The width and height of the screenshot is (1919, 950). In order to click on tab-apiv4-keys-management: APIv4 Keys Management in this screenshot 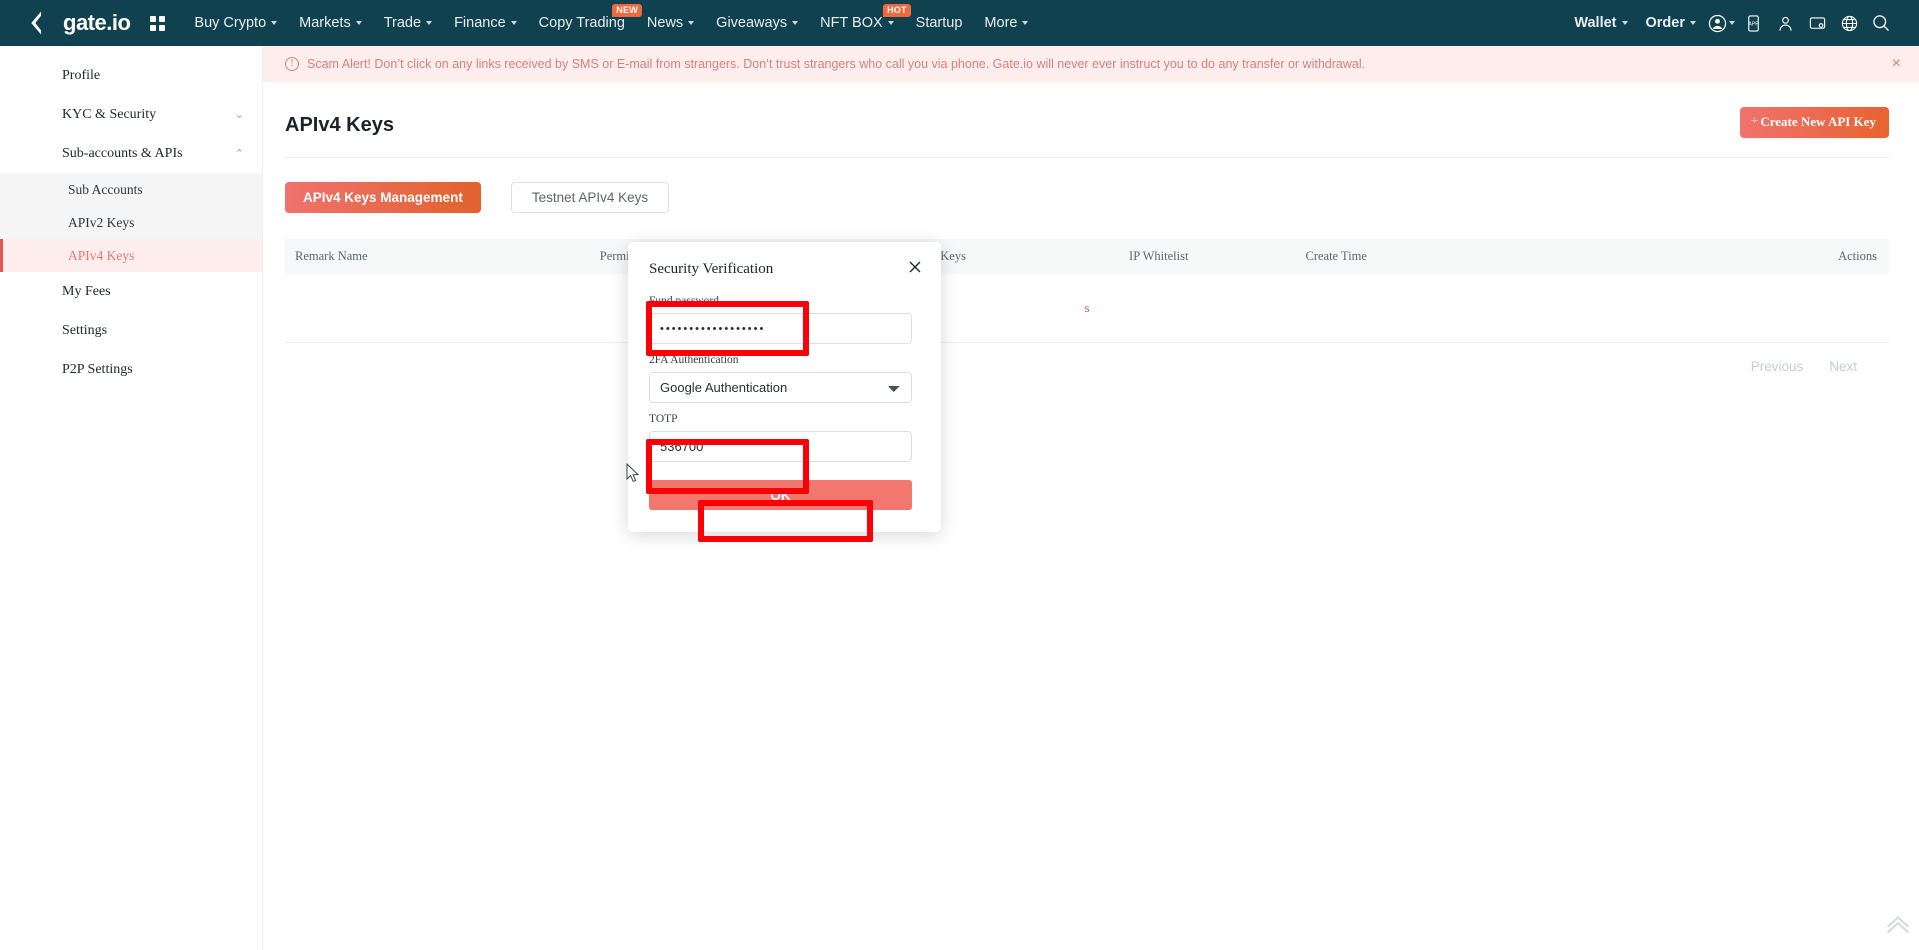, I will do `click(383, 197)`.